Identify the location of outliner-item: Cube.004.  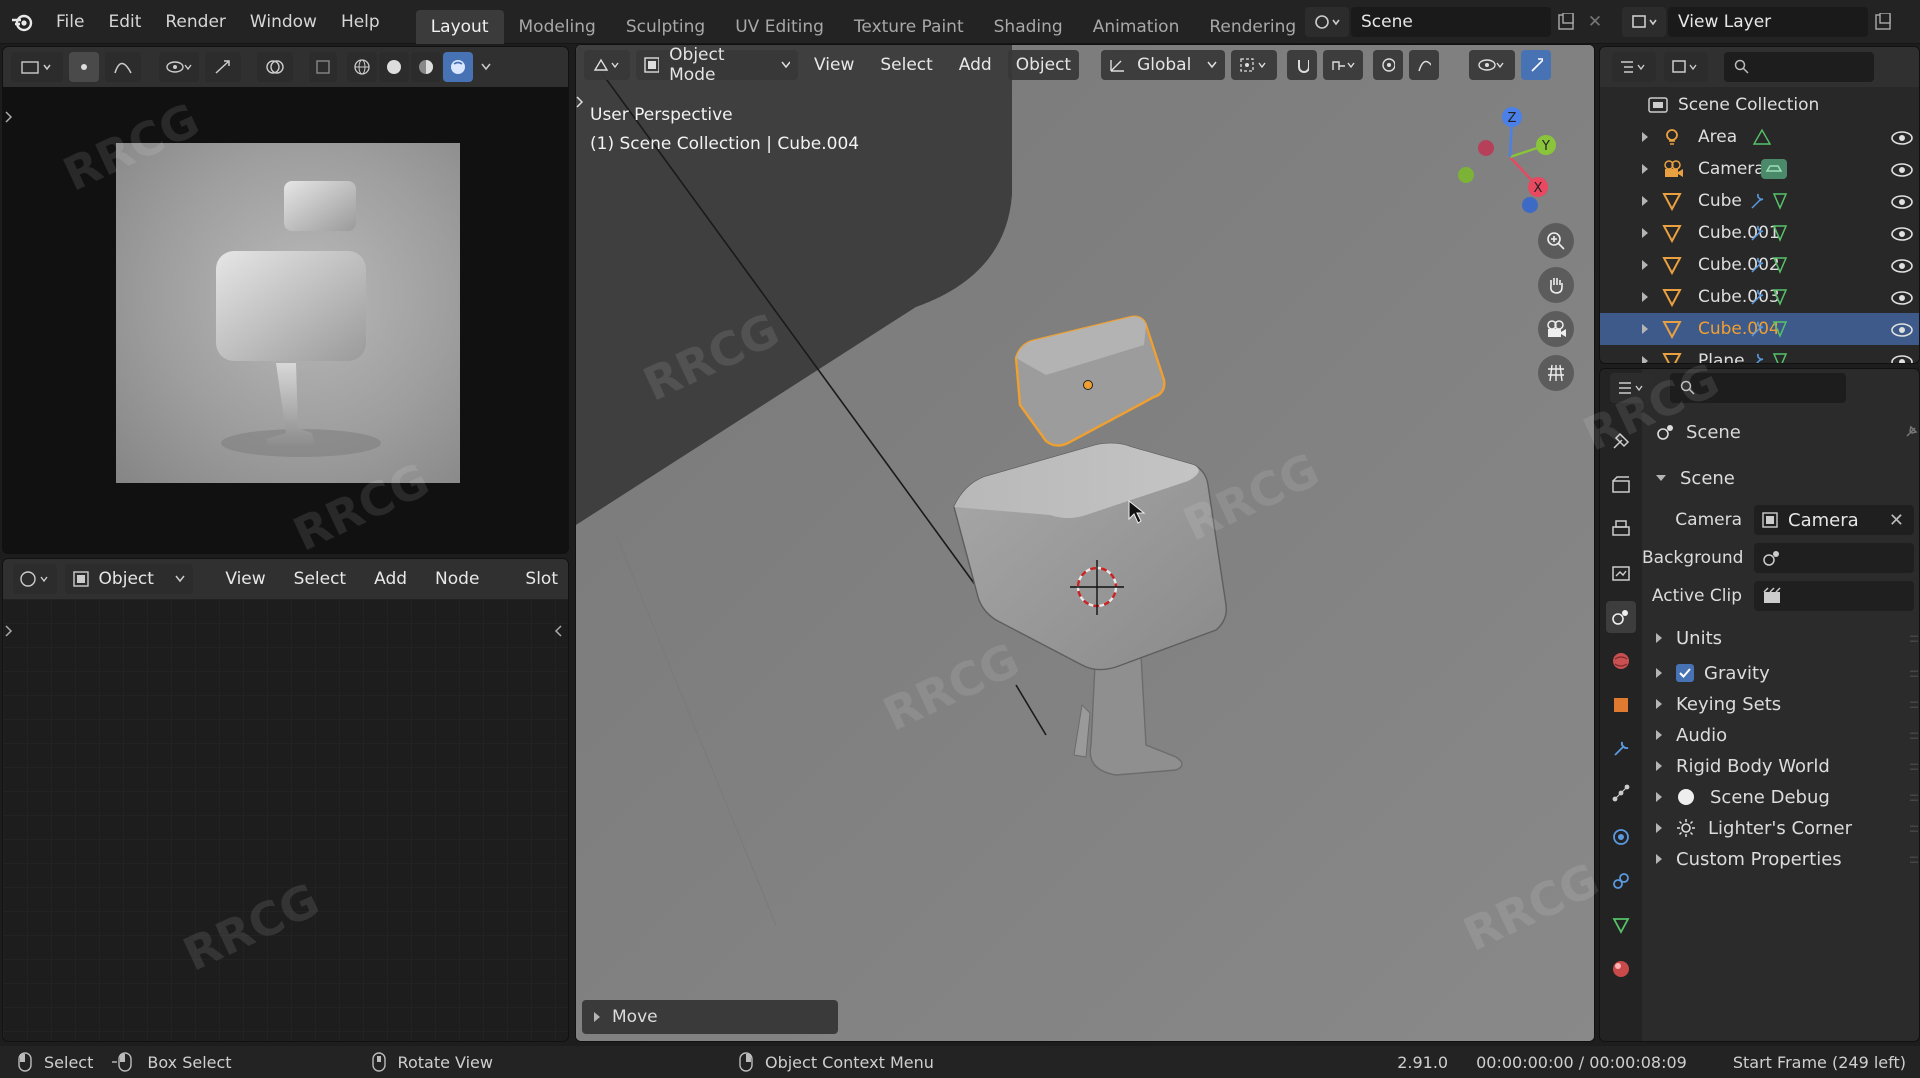
(1759, 329).